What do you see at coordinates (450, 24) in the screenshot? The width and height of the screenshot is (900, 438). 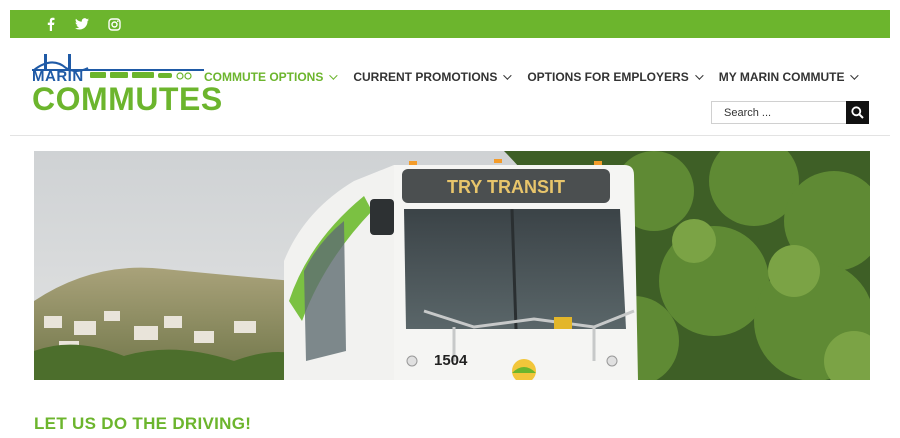 I see `social-bar` at bounding box center [450, 24].